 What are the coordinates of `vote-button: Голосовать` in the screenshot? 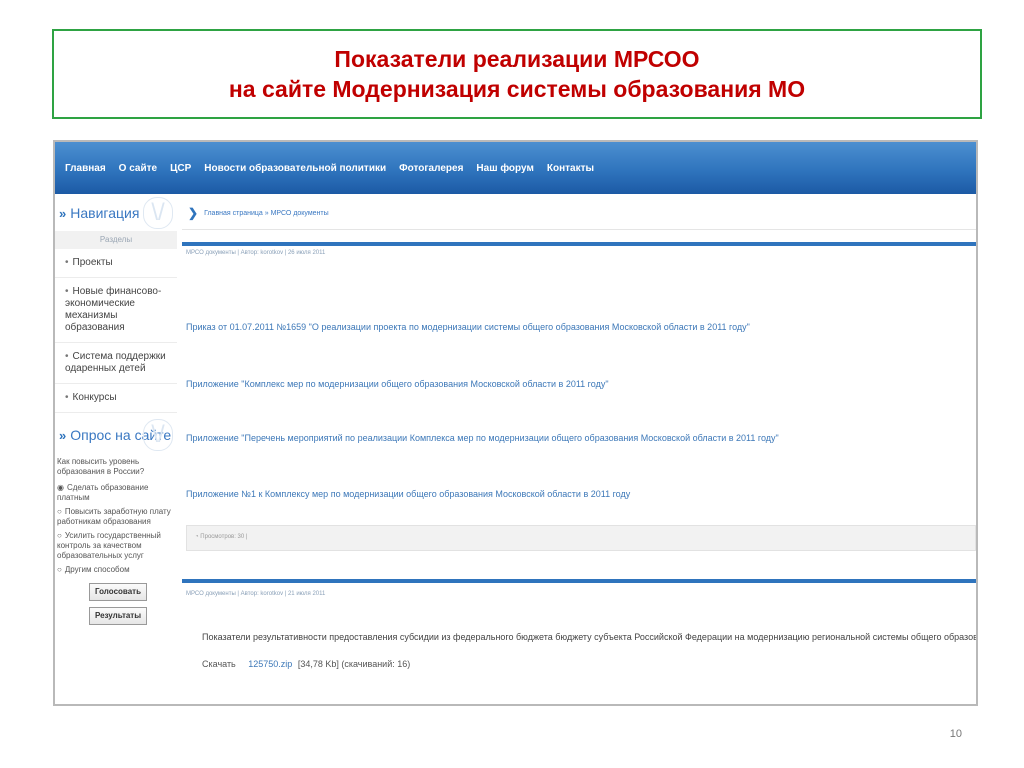 It's located at (118, 592).